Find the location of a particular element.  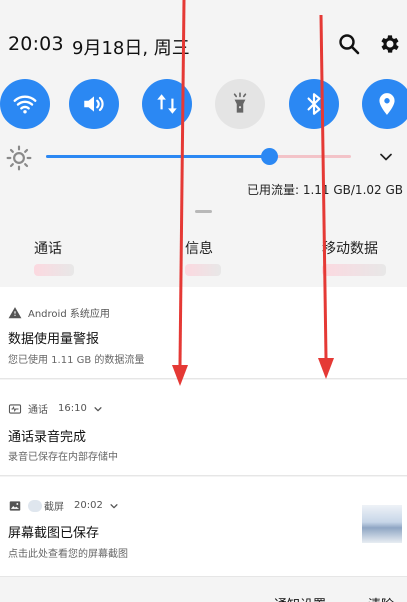

clear-button: 清除 is located at coordinates (381, 598).